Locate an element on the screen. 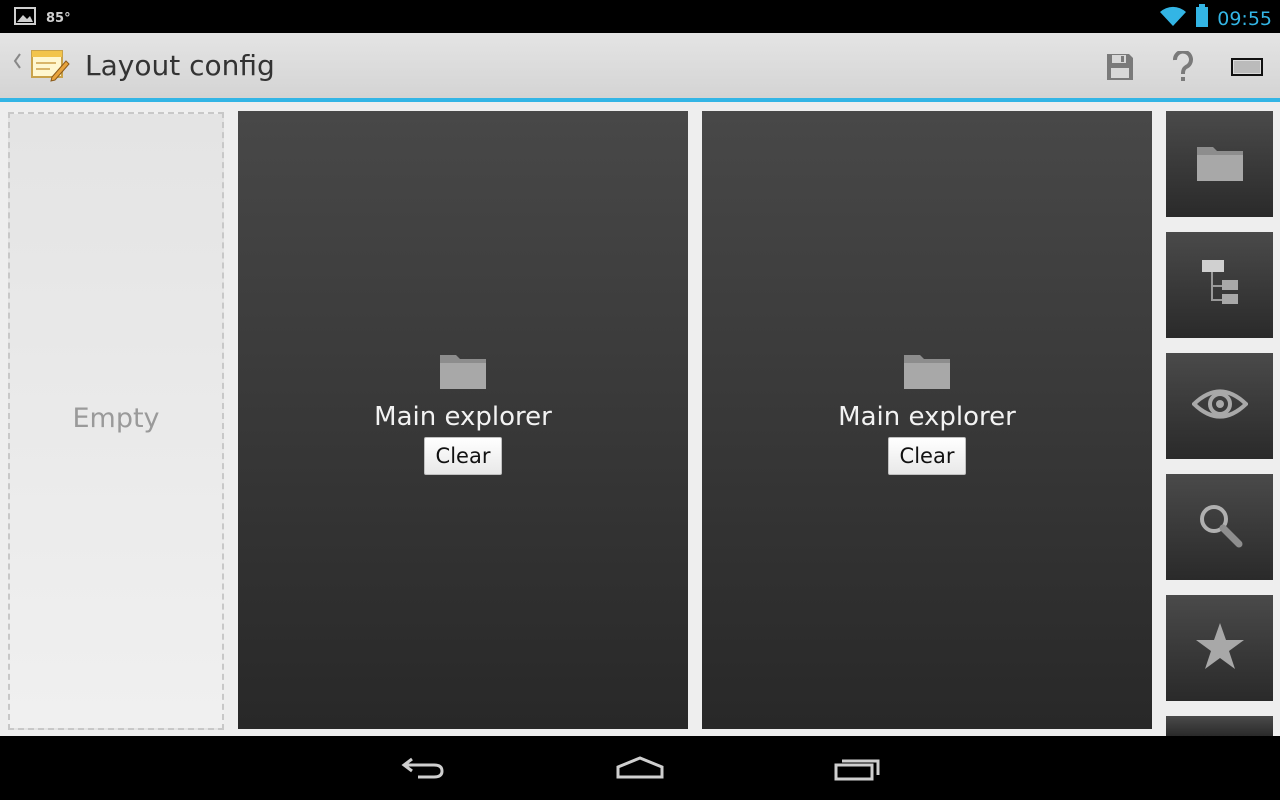 The height and width of the screenshot is (800, 1280). folder-tile is located at coordinates (1219, 164).